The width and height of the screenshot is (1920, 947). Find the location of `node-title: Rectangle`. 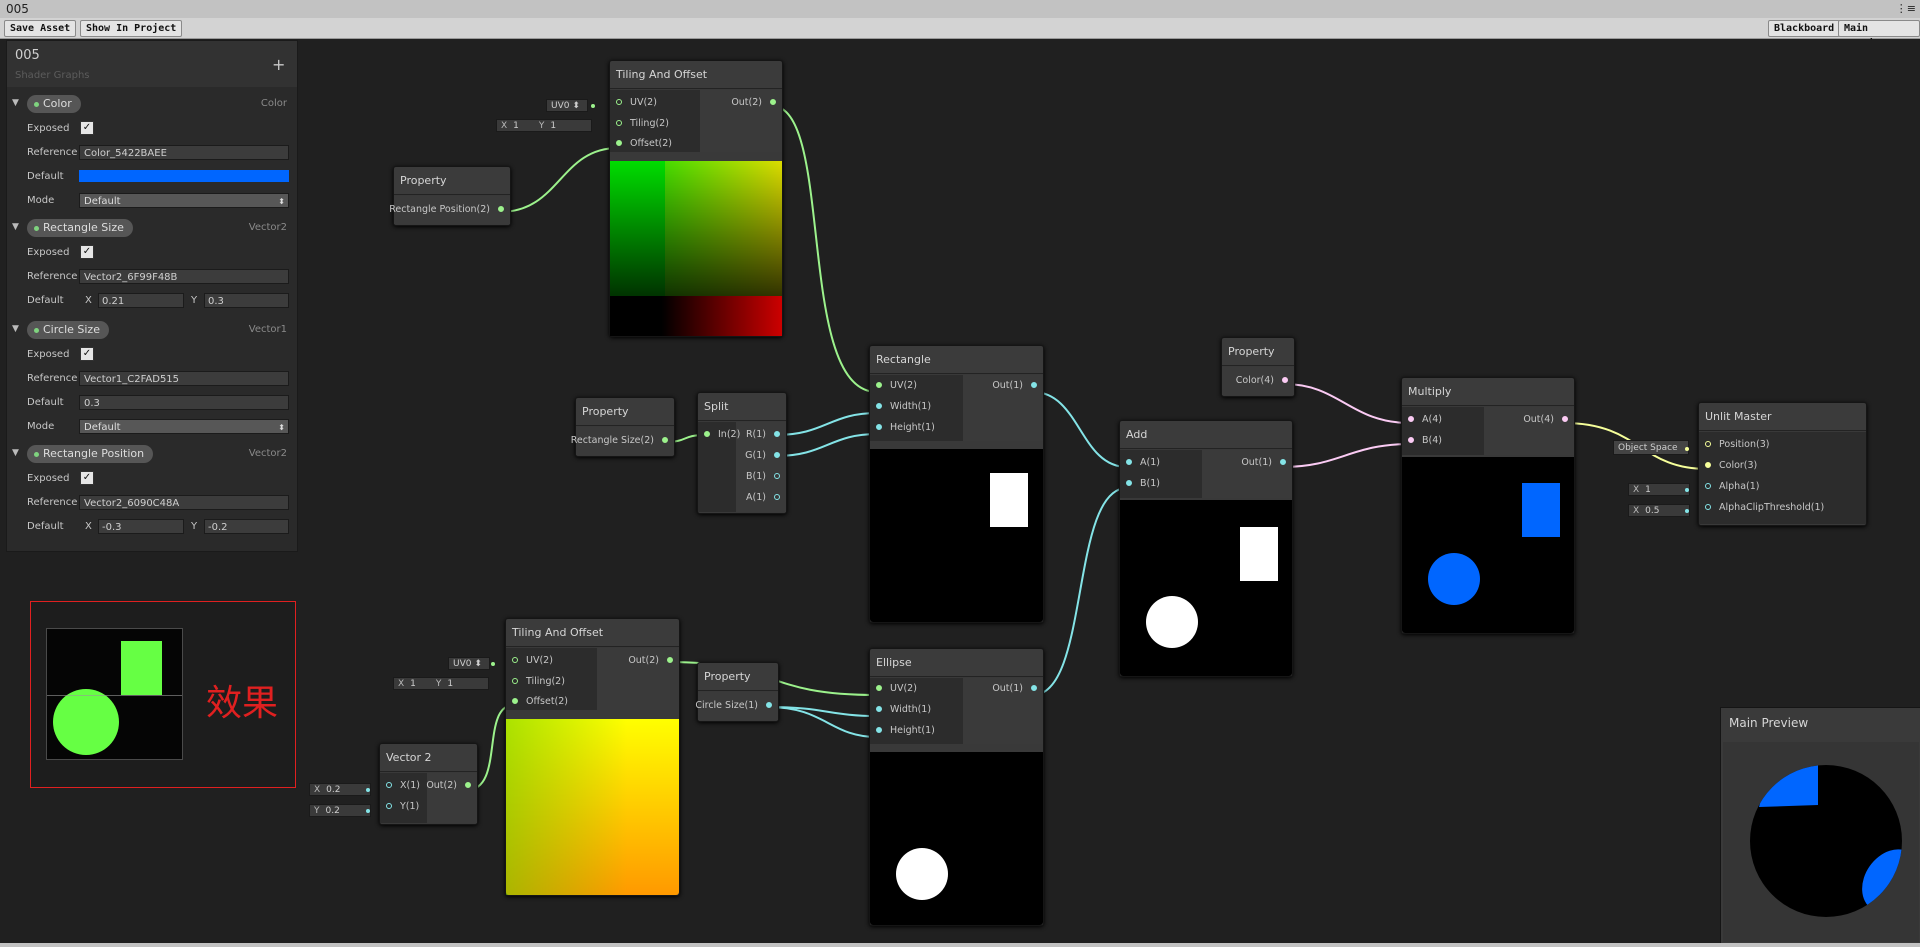

node-title: Rectangle is located at coordinates (956, 360).